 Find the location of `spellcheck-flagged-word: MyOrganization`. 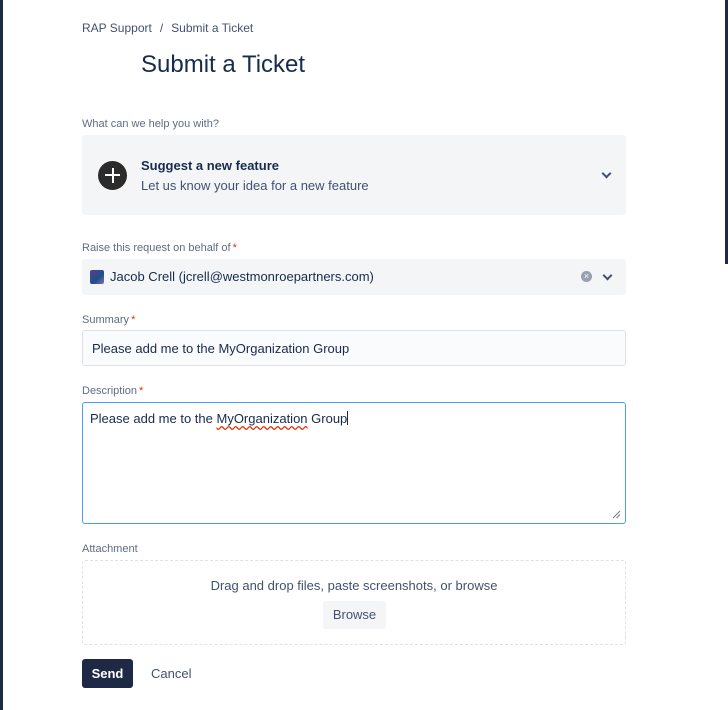

spellcheck-flagged-word: MyOrganization is located at coordinates (262, 418).